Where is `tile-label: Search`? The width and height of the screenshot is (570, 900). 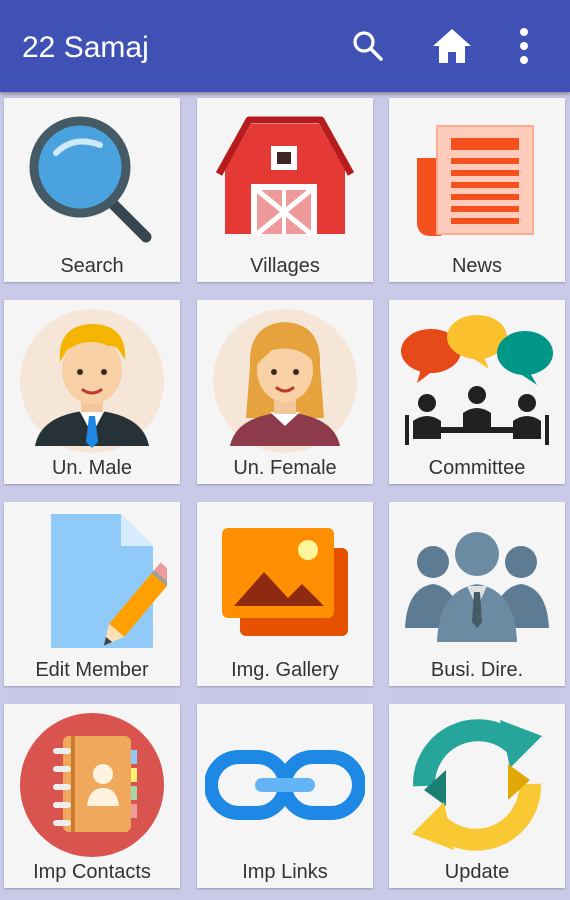
tile-label: Search is located at coordinates (92, 266).